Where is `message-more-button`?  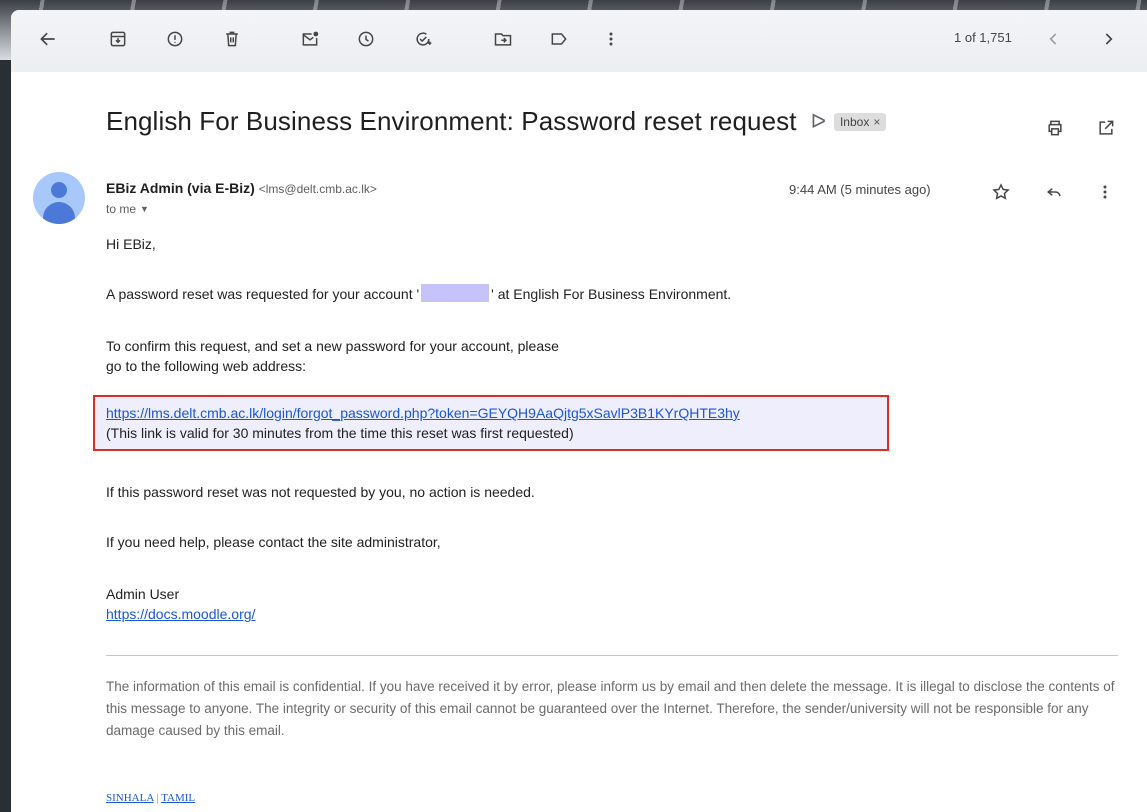 message-more-button is located at coordinates (1105, 192).